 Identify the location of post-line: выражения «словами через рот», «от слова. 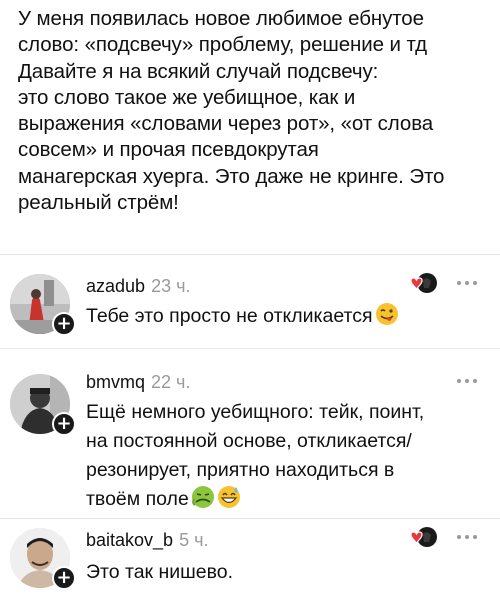
(226, 124).